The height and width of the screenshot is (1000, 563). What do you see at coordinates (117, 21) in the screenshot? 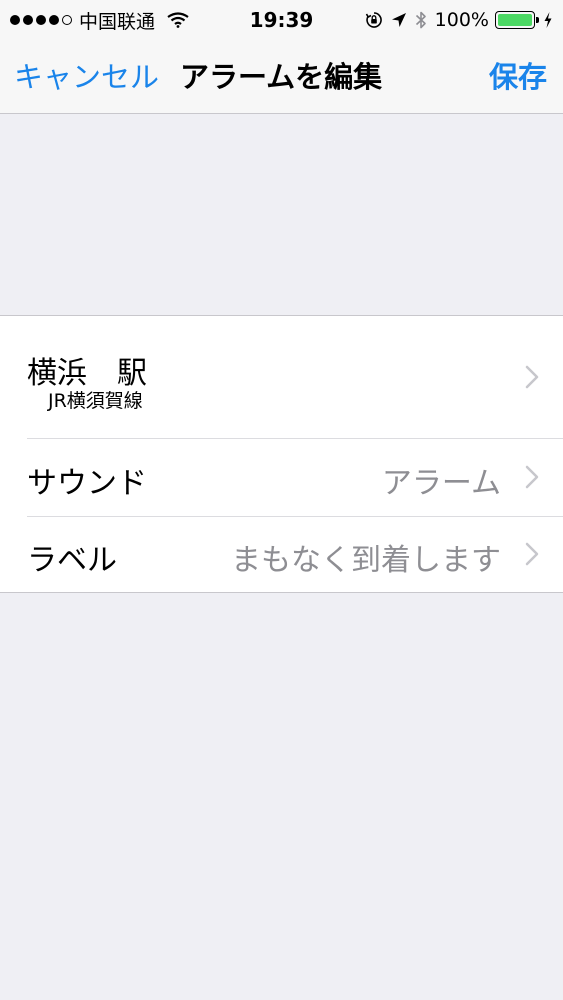
I see `carrier-name: 中国联通` at bounding box center [117, 21].